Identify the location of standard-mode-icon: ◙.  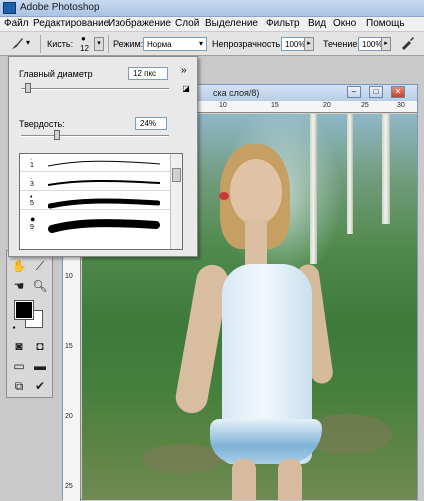
(19, 346).